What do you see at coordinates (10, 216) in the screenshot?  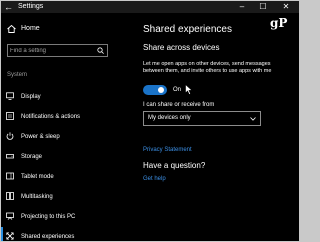 I see `projecting-icon` at bounding box center [10, 216].